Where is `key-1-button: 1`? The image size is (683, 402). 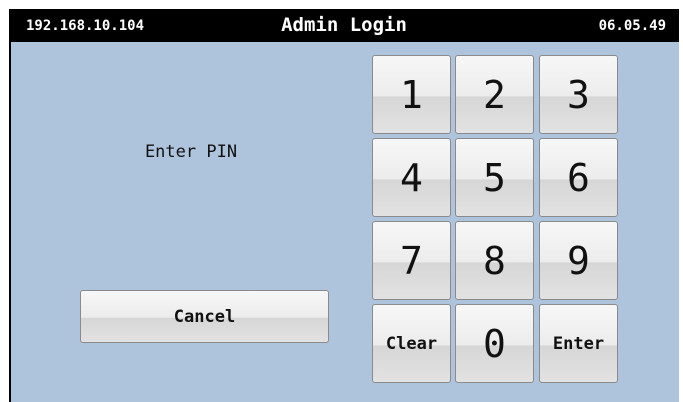 key-1-button: 1 is located at coordinates (411, 94).